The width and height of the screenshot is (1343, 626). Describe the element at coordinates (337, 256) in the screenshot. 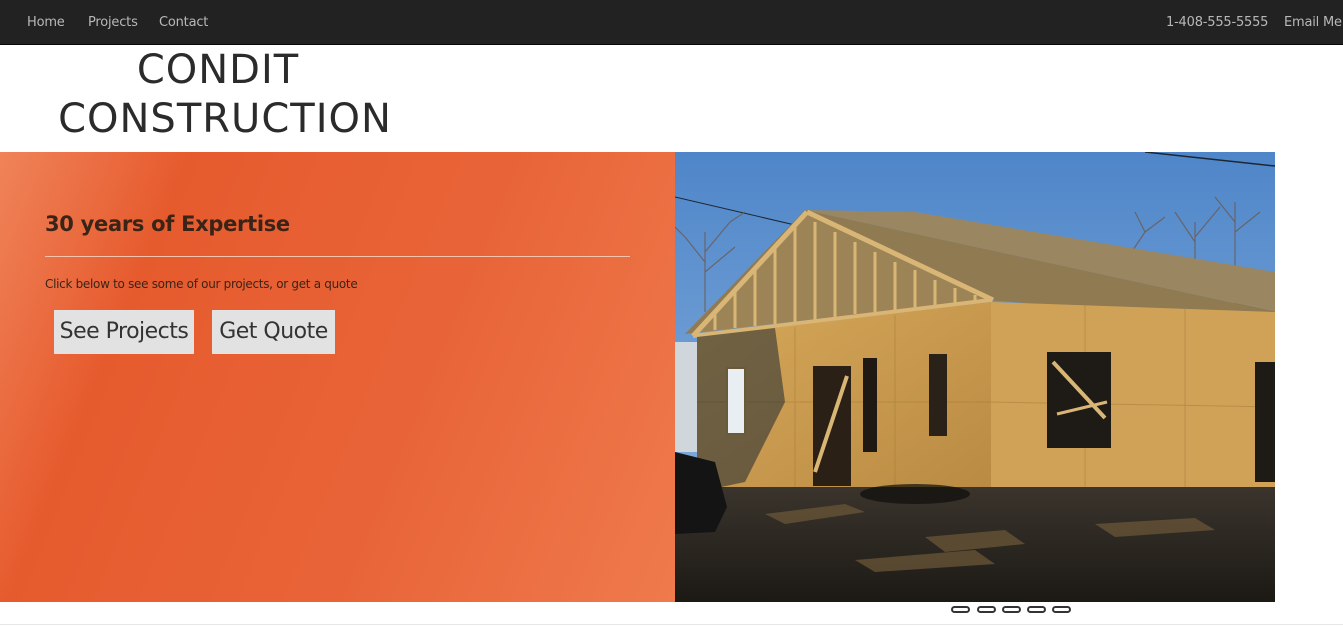

I see `hero-divider` at that location.